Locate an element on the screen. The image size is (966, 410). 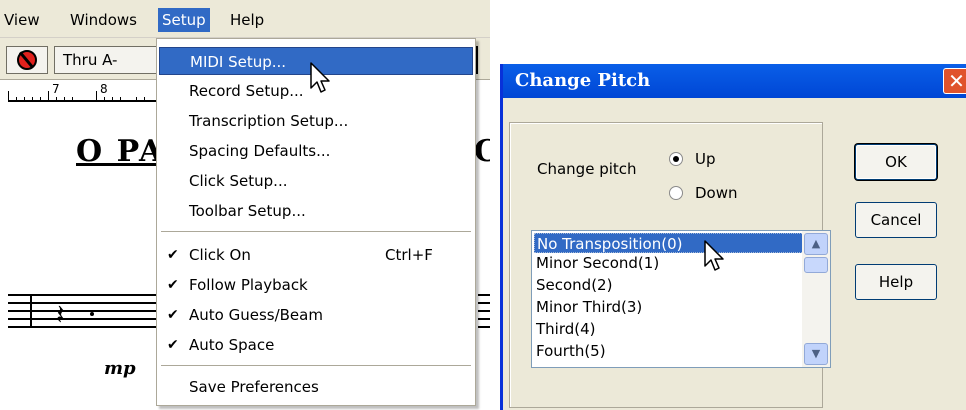
thru-button: Thru A- is located at coordinates (106, 60).